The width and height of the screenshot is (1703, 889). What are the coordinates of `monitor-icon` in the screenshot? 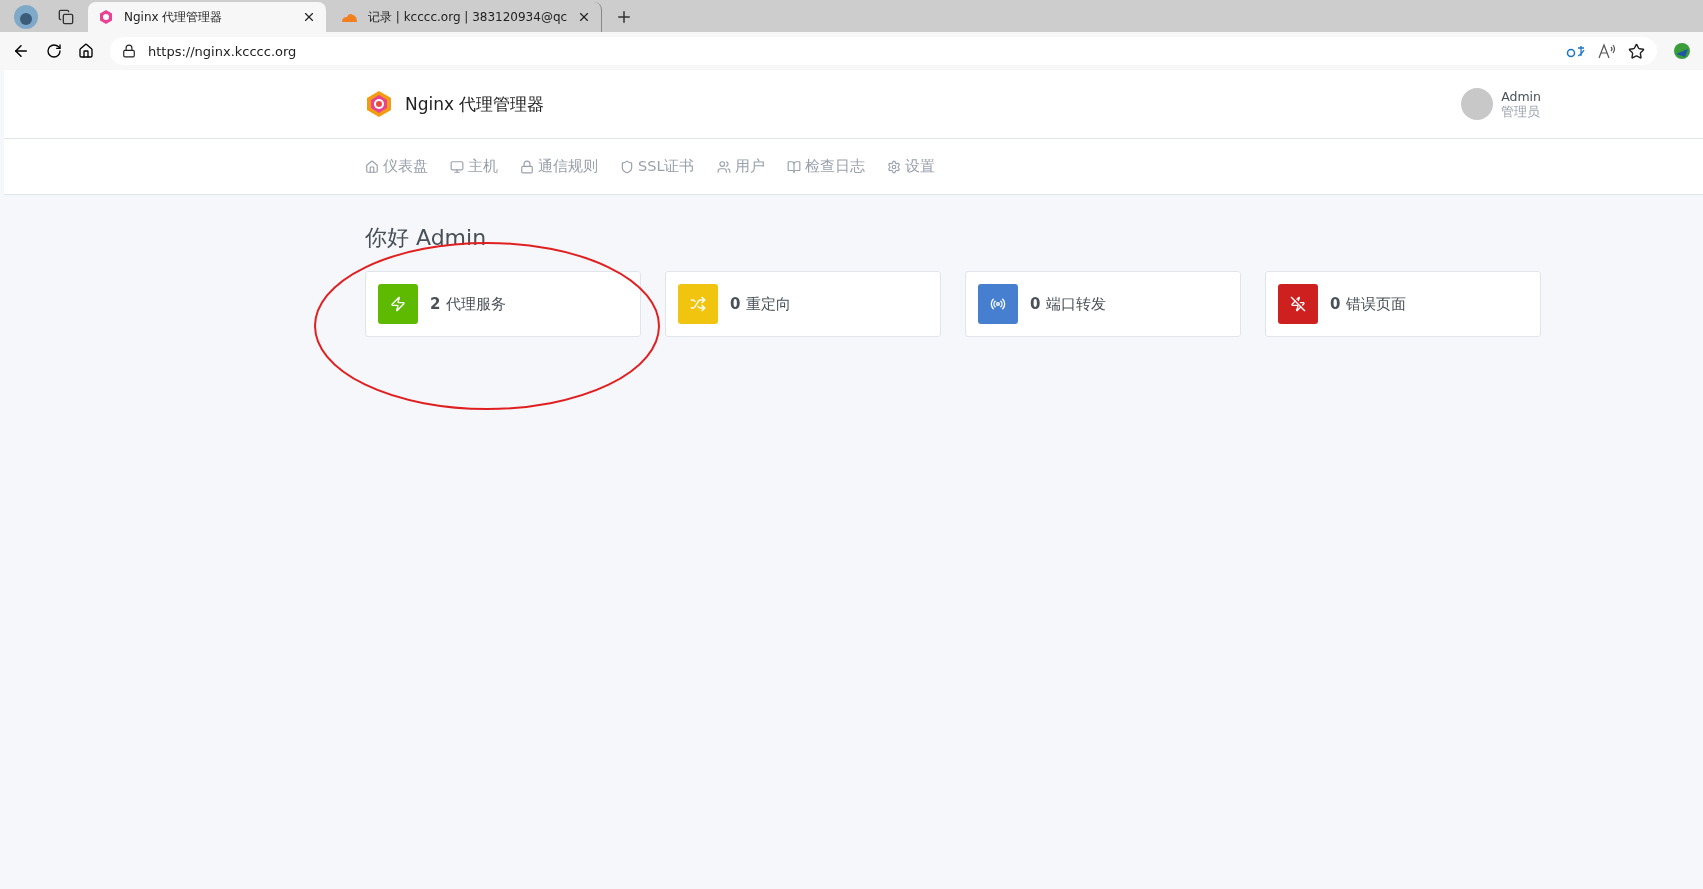 It's located at (457, 166).